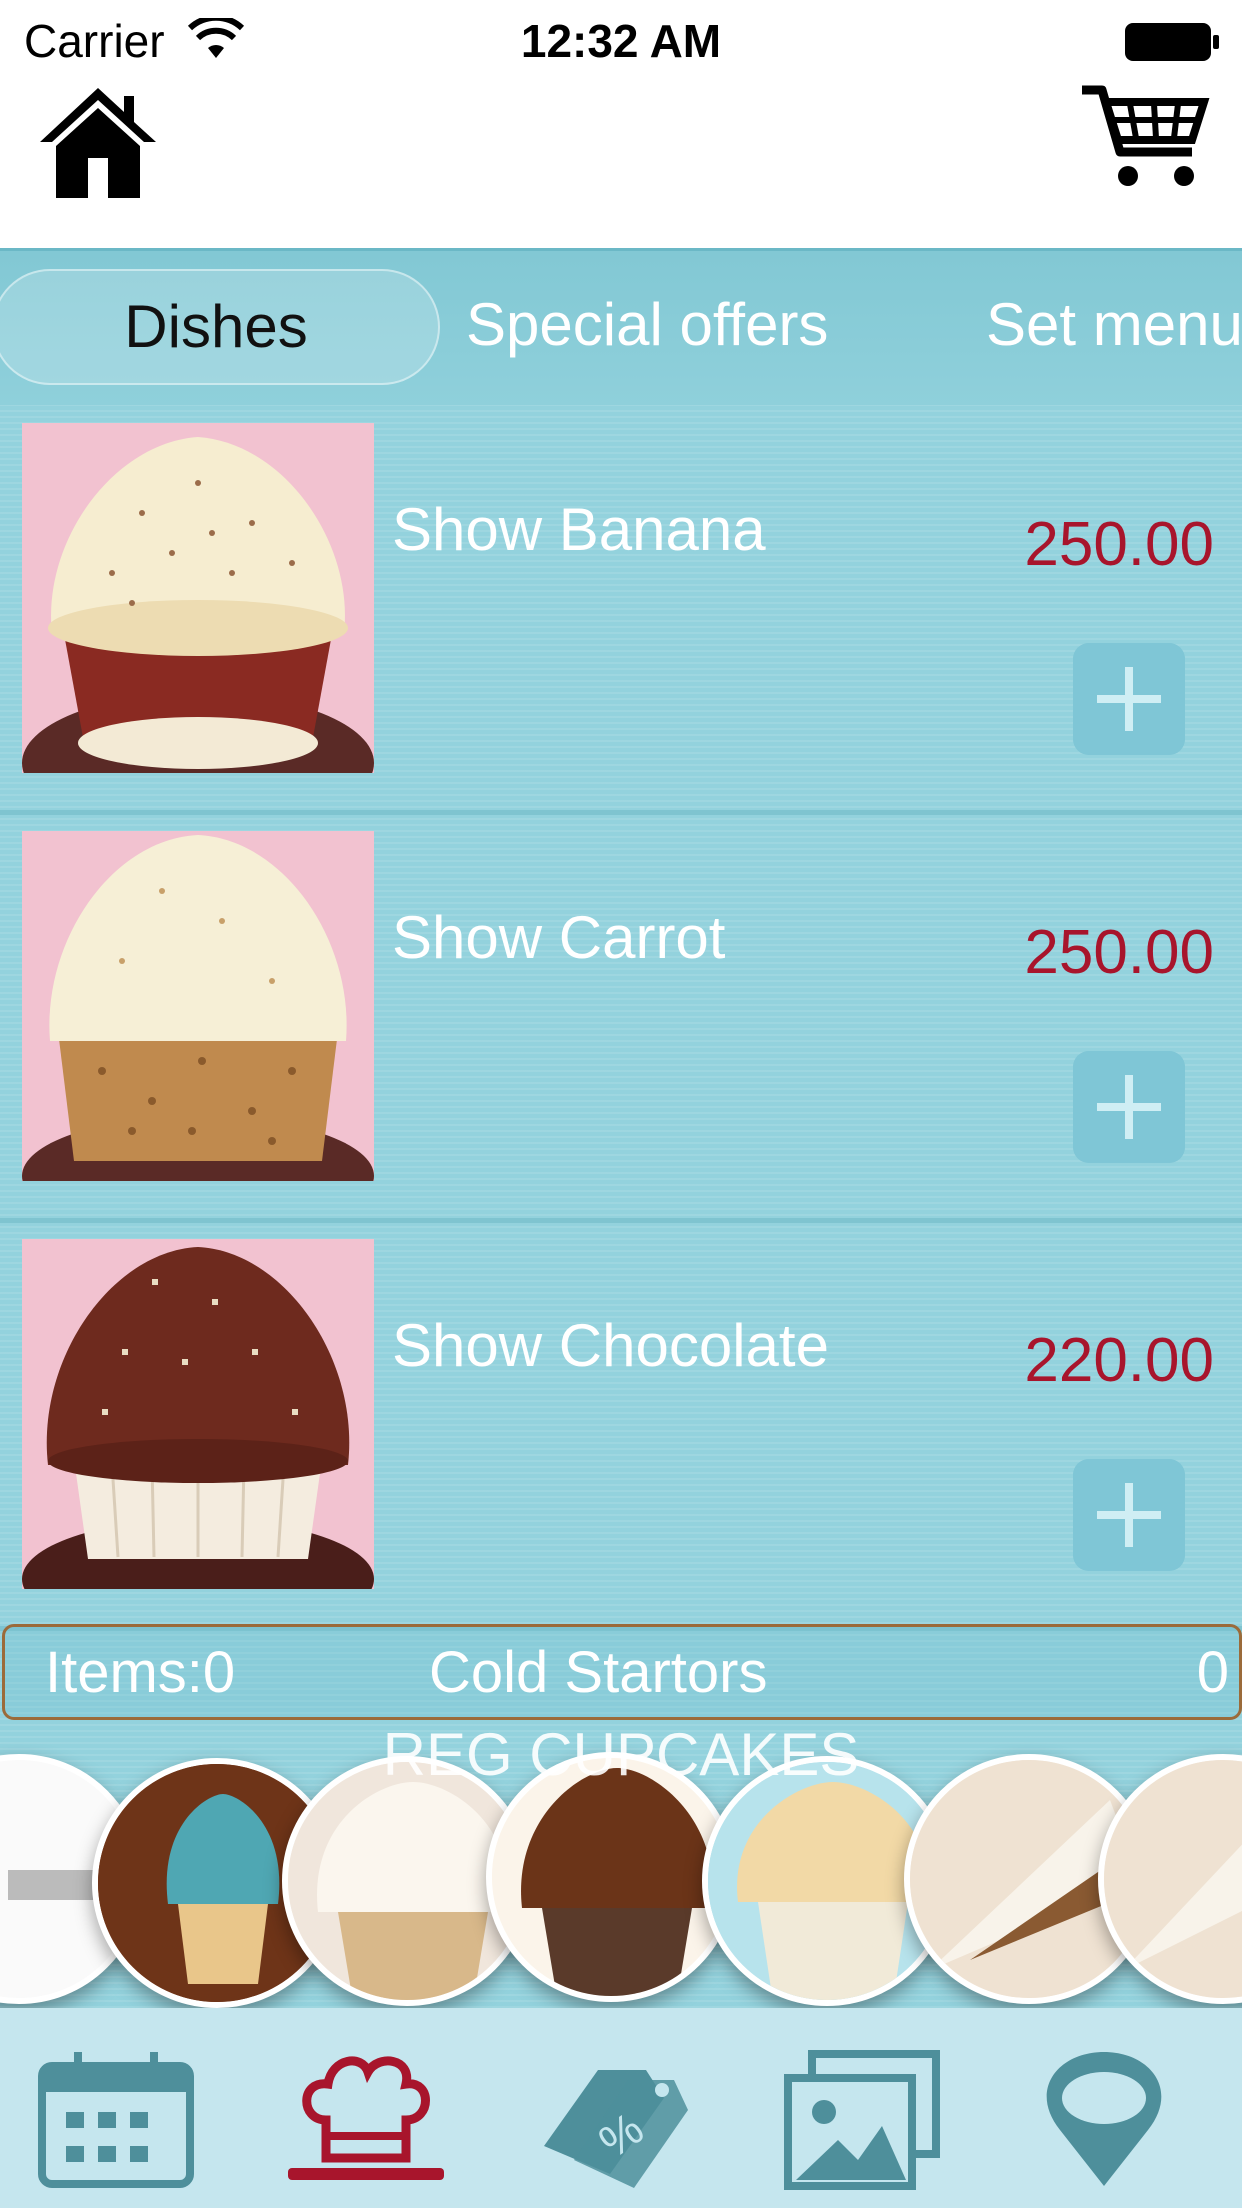 The height and width of the screenshot is (2208, 1242). What do you see at coordinates (140, 1672) in the screenshot?
I see `items-count-label: Items:0` at bounding box center [140, 1672].